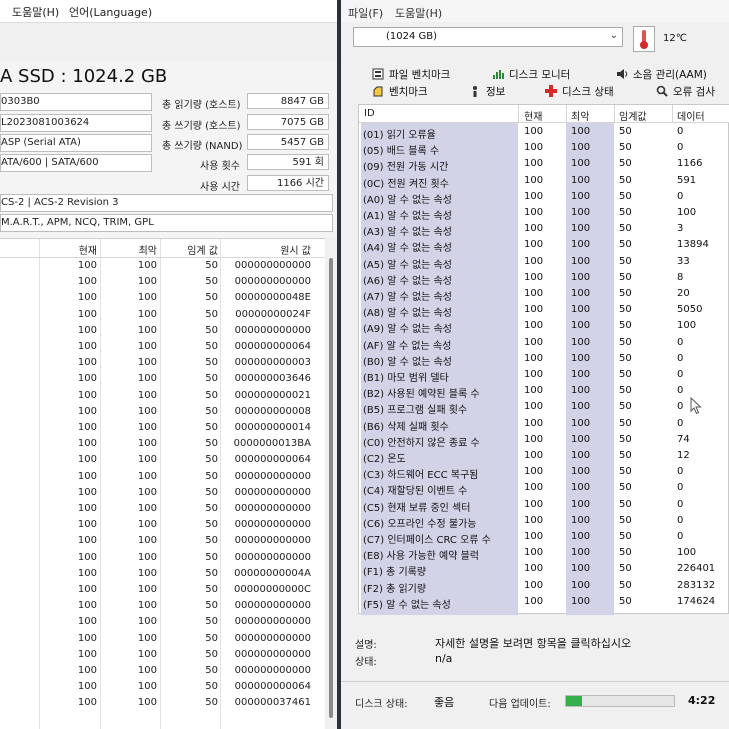 The width and height of the screenshot is (729, 729). What do you see at coordinates (110, 12) in the screenshot?
I see `menu-language: 언어(Language)` at bounding box center [110, 12].